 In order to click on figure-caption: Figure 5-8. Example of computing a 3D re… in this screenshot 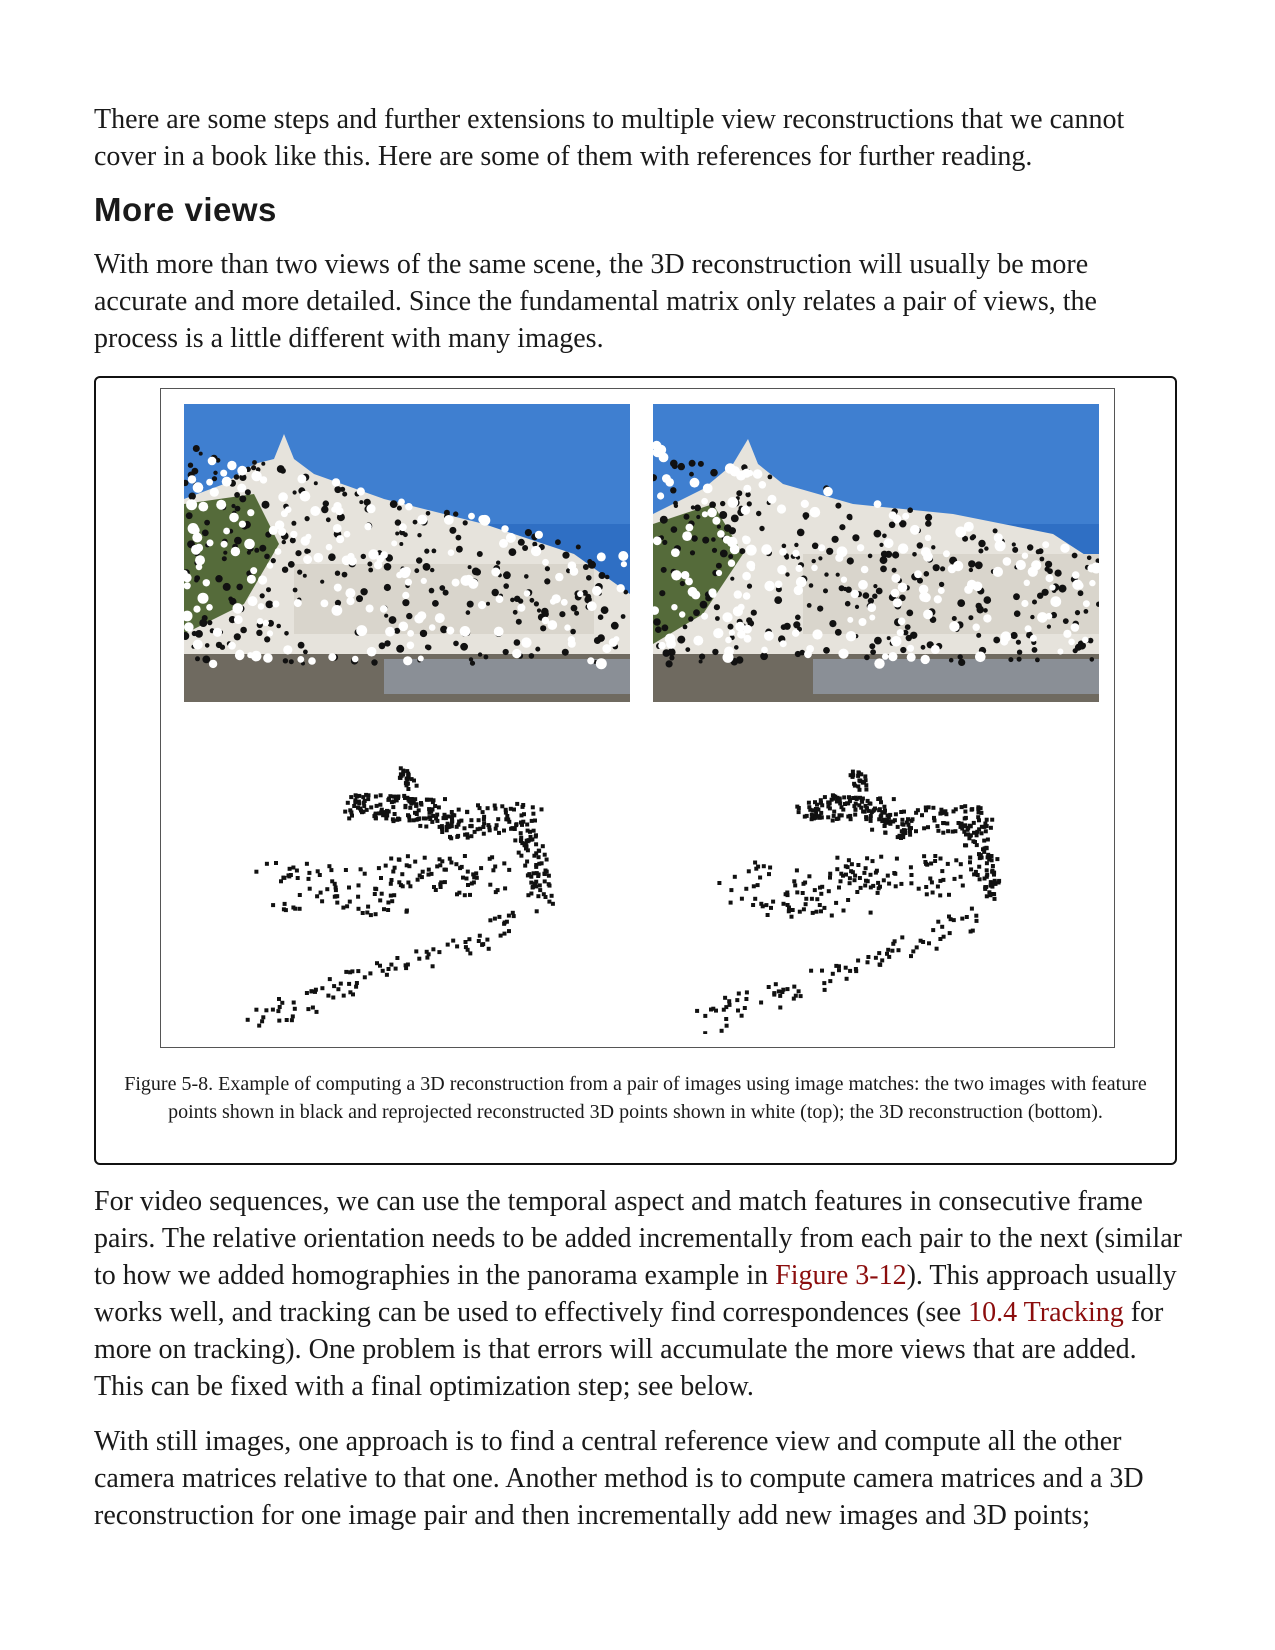, I will do `click(635, 1098)`.